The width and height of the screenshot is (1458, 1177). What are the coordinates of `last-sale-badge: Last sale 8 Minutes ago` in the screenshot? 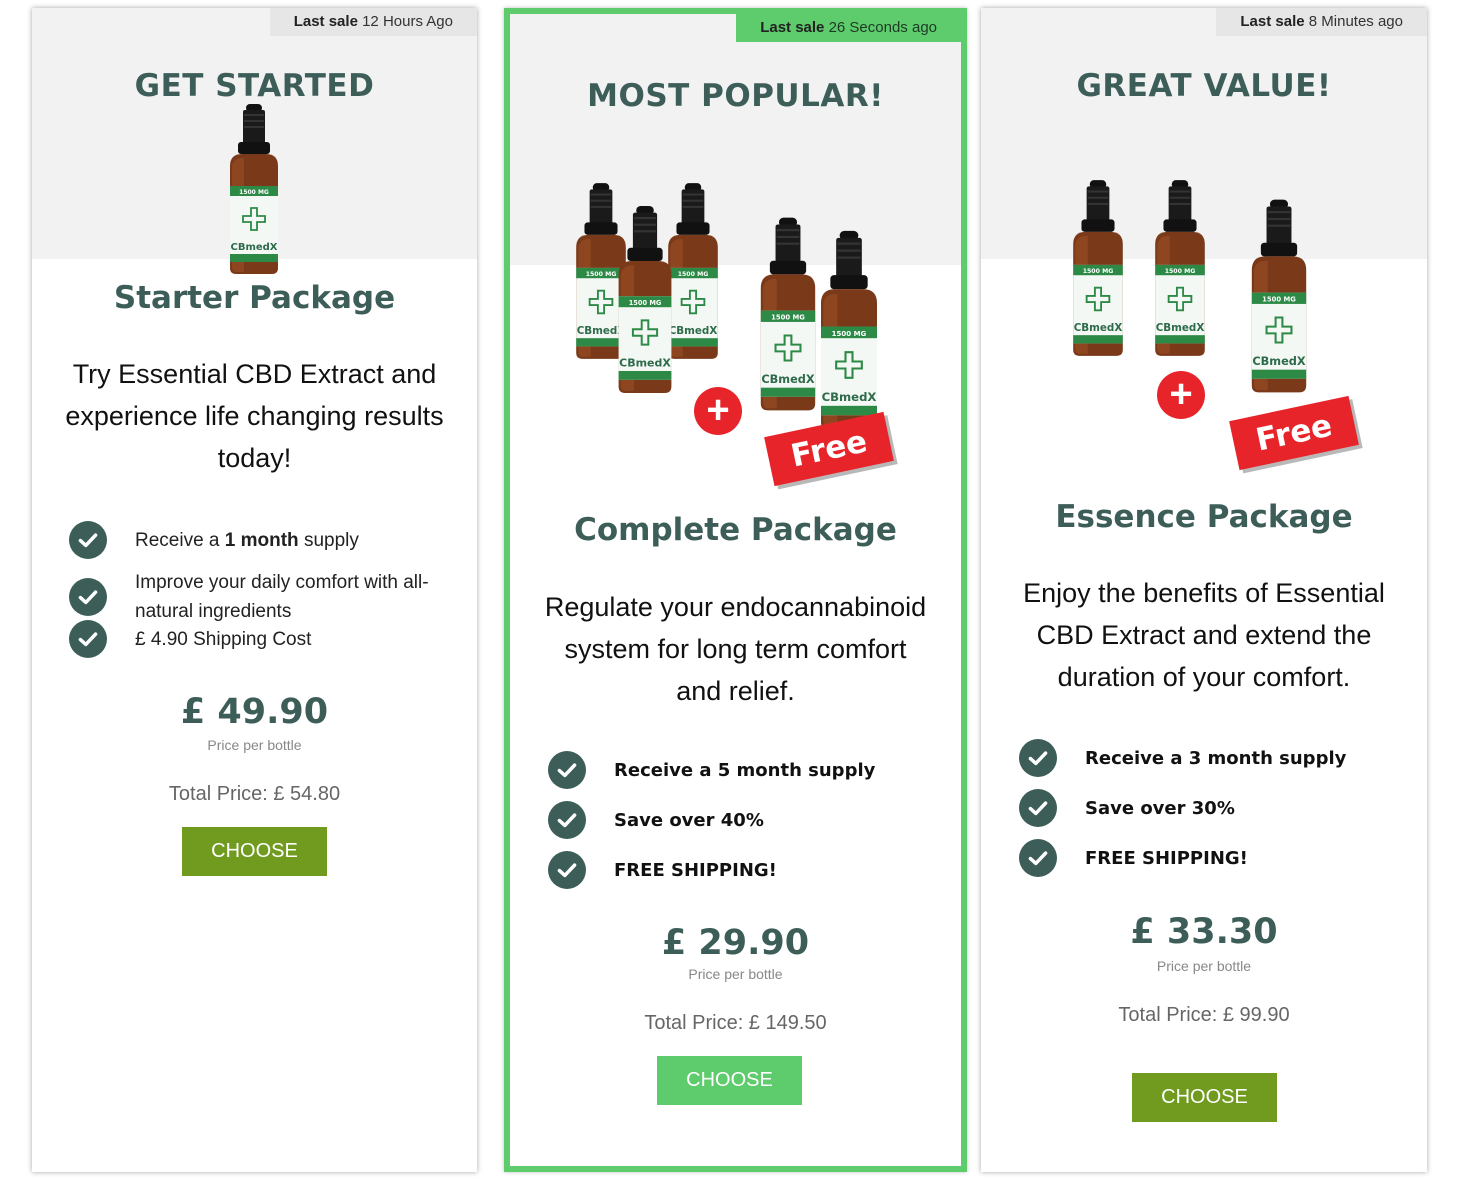 It's located at (1321, 22).